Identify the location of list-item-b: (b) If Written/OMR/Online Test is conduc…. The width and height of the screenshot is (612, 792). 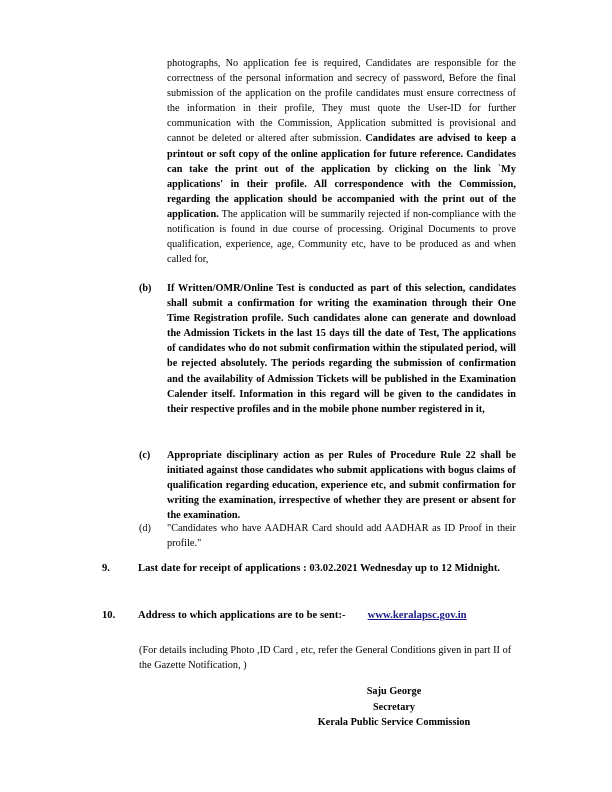
(327, 349).